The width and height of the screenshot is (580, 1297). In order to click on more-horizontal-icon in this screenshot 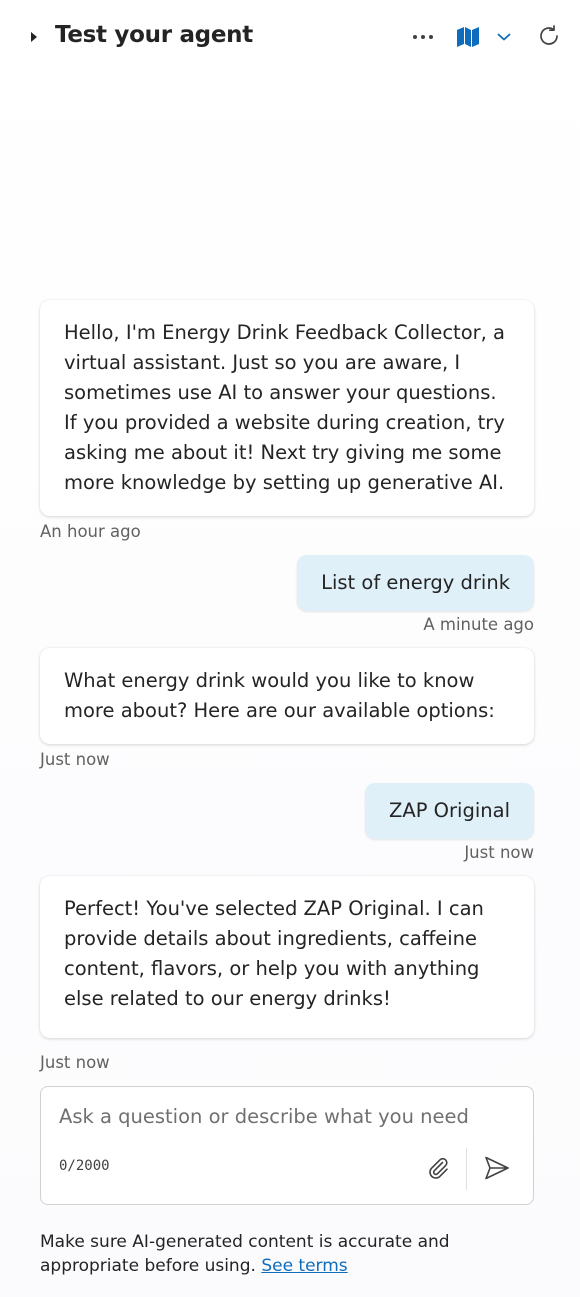, I will do `click(423, 37)`.